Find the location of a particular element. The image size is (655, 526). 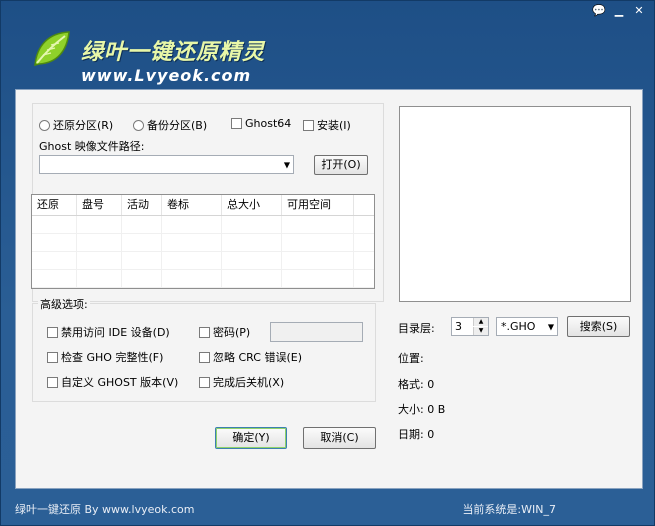

open-button: 打开(O) is located at coordinates (341, 165).